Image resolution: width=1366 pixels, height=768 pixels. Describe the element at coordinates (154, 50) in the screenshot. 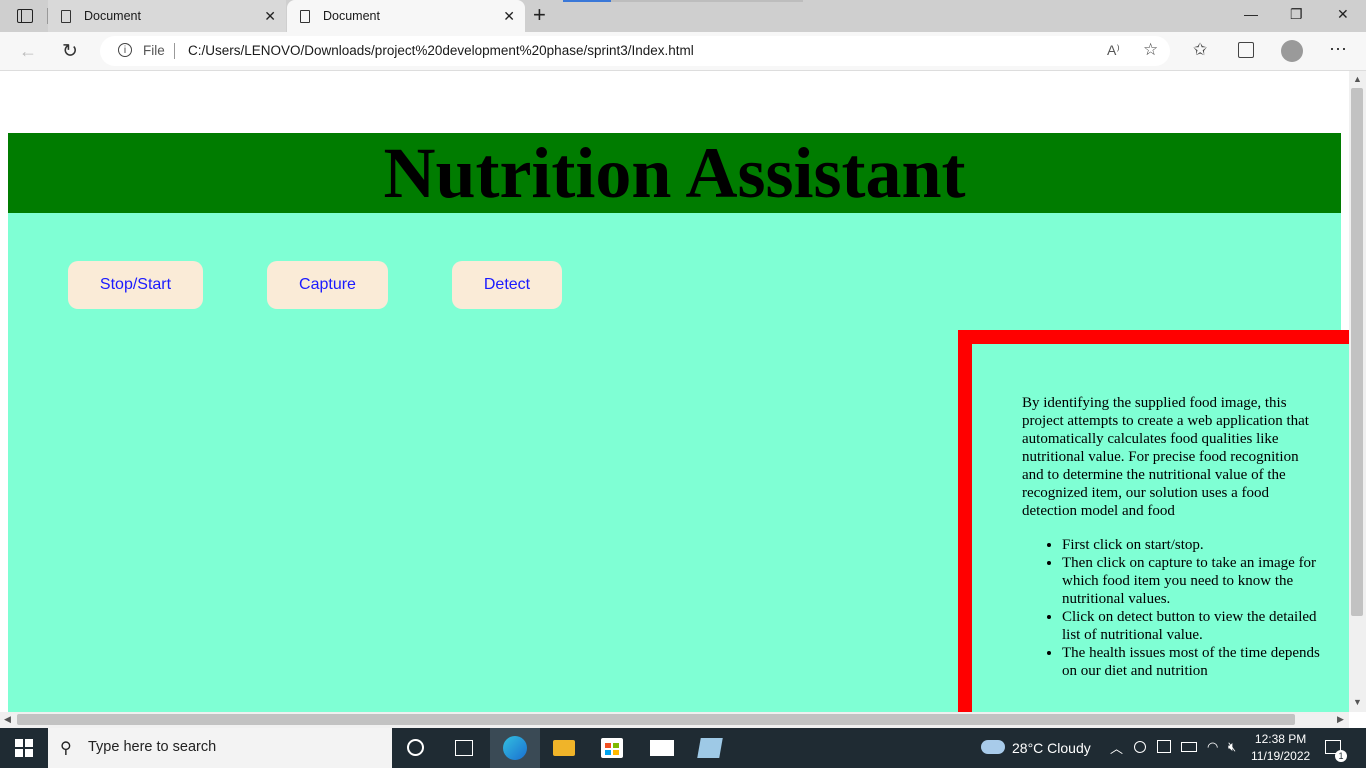

I see `protocol-label: File` at that location.